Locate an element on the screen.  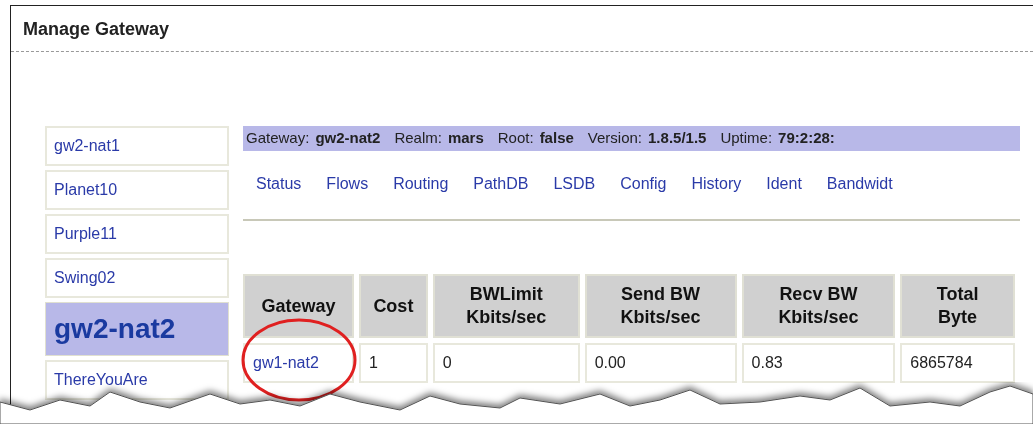
info-field: Realm: mars is located at coordinates (439, 138).